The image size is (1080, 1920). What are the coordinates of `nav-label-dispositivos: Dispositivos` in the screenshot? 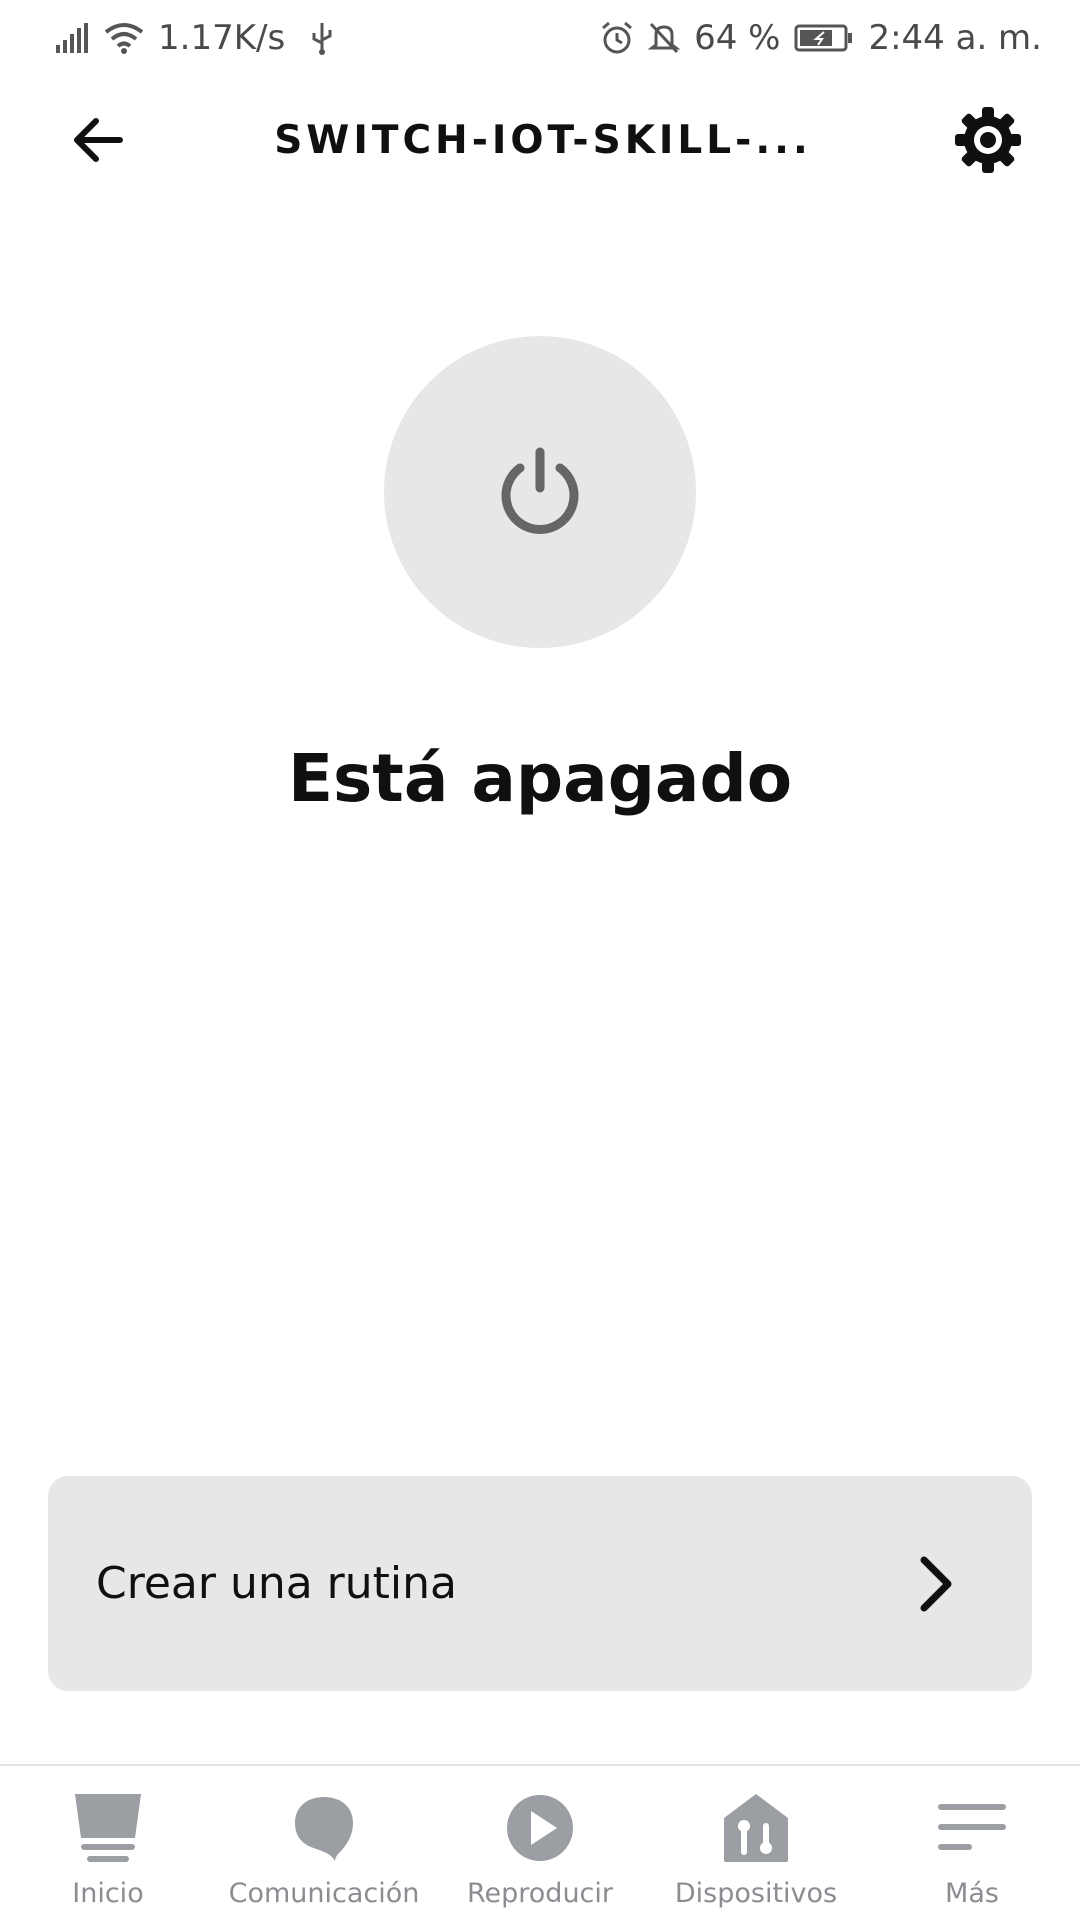 It's located at (756, 1893).